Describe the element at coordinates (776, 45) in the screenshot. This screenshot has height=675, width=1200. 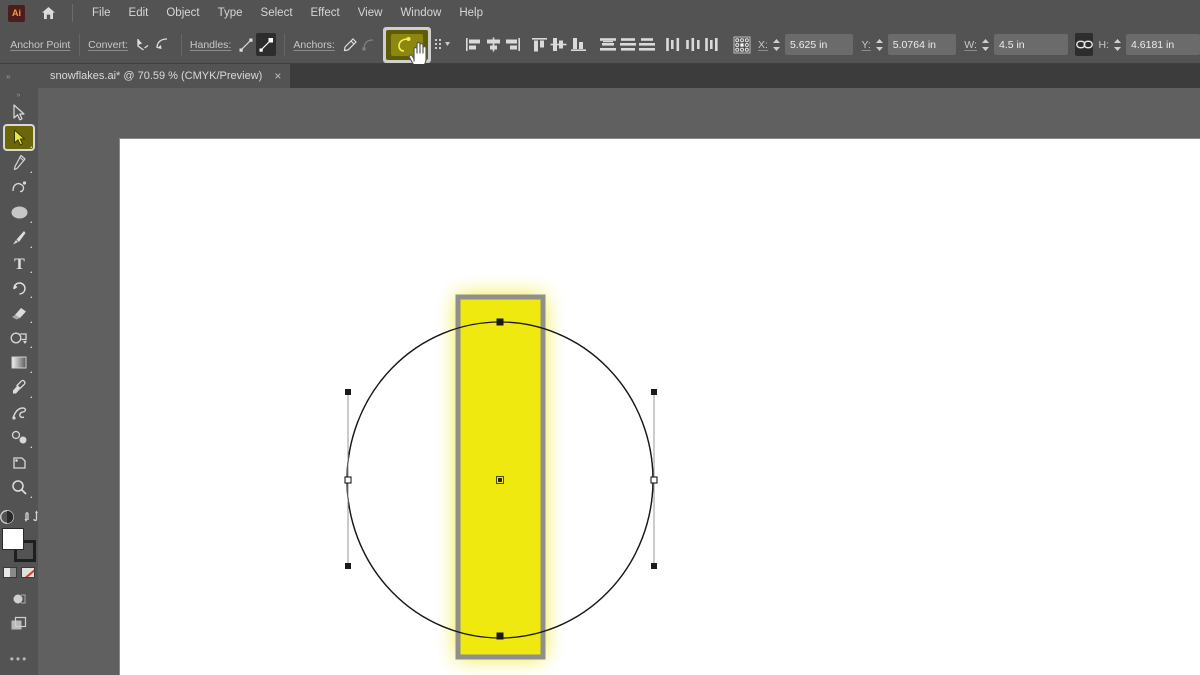
I see `x-stepper` at that location.